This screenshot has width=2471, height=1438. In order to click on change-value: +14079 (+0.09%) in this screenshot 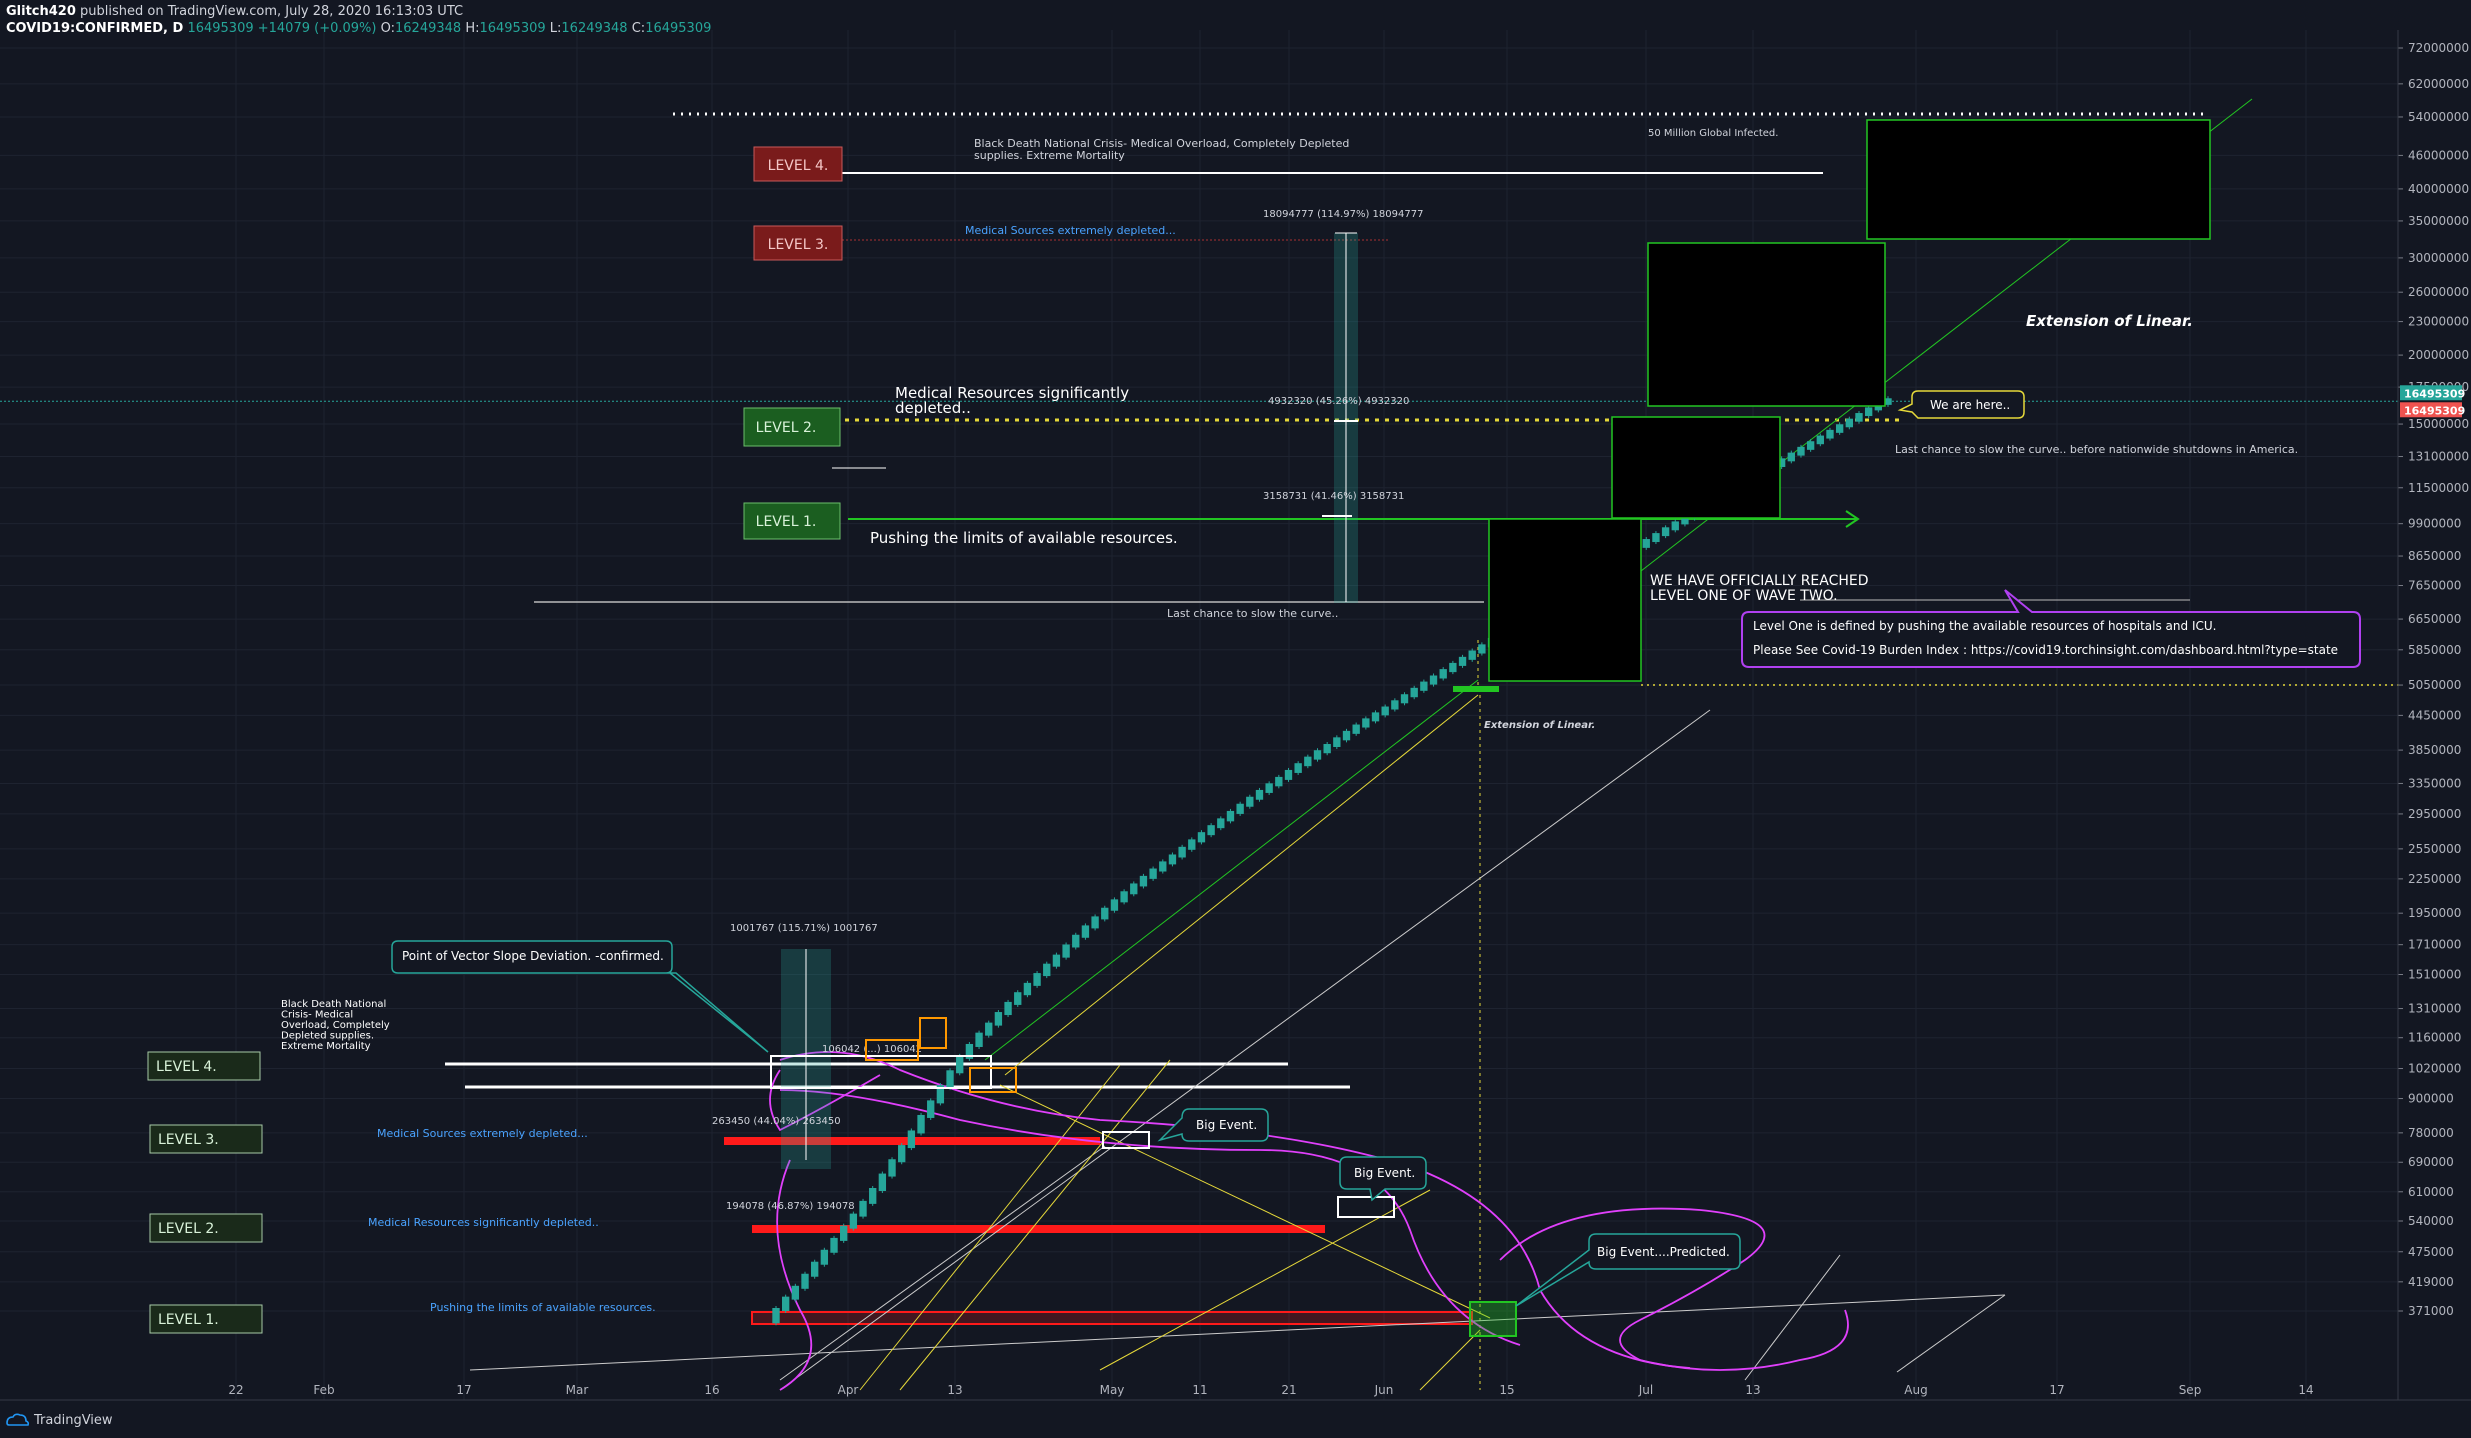, I will do `click(317, 28)`.